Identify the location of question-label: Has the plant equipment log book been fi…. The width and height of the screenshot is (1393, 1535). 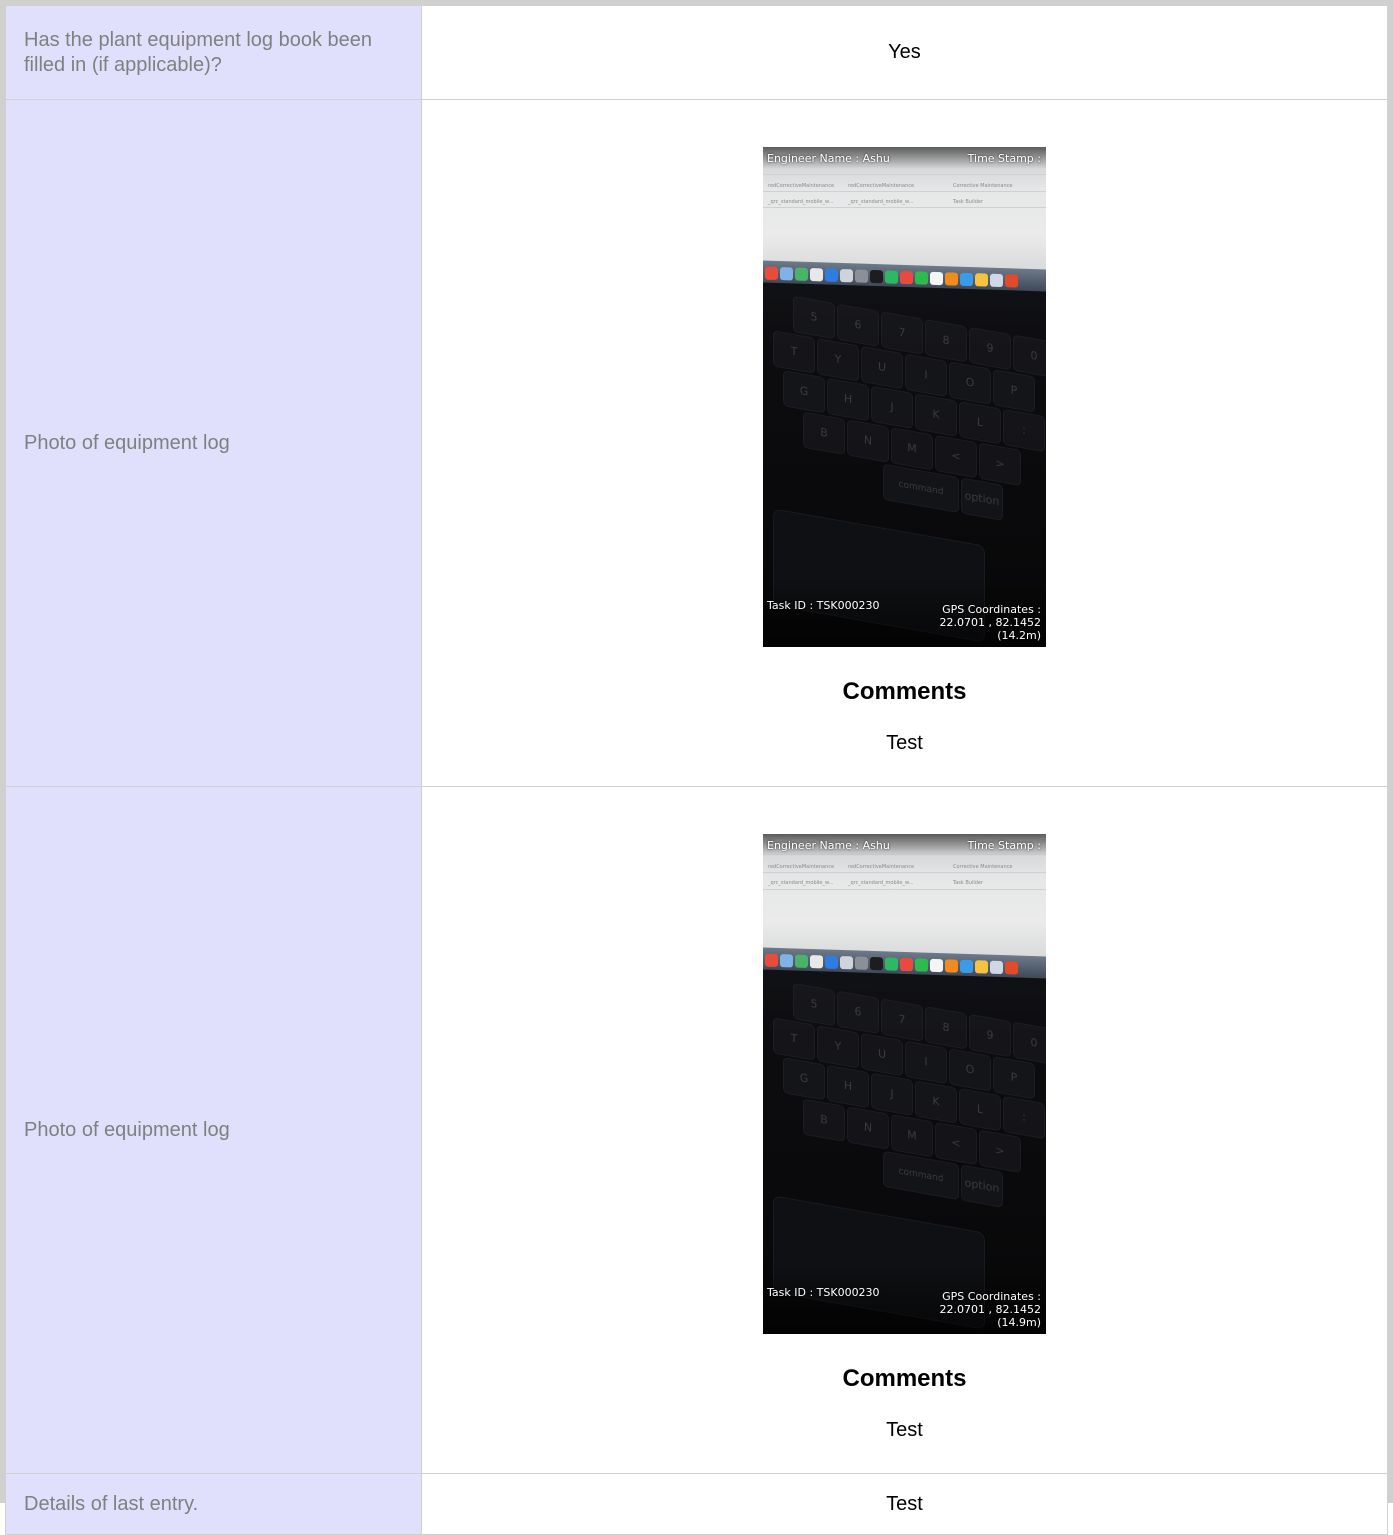
(213, 52).